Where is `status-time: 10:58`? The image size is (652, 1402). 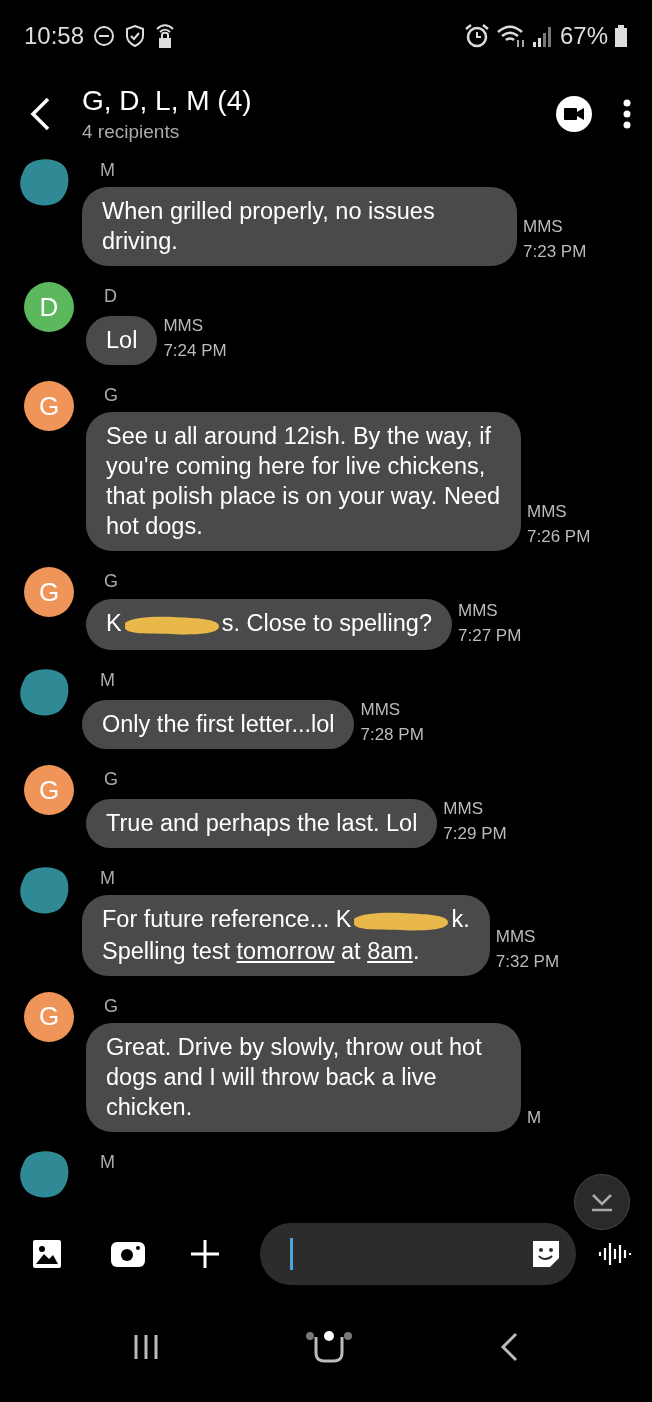
status-time: 10:58 is located at coordinates (54, 36).